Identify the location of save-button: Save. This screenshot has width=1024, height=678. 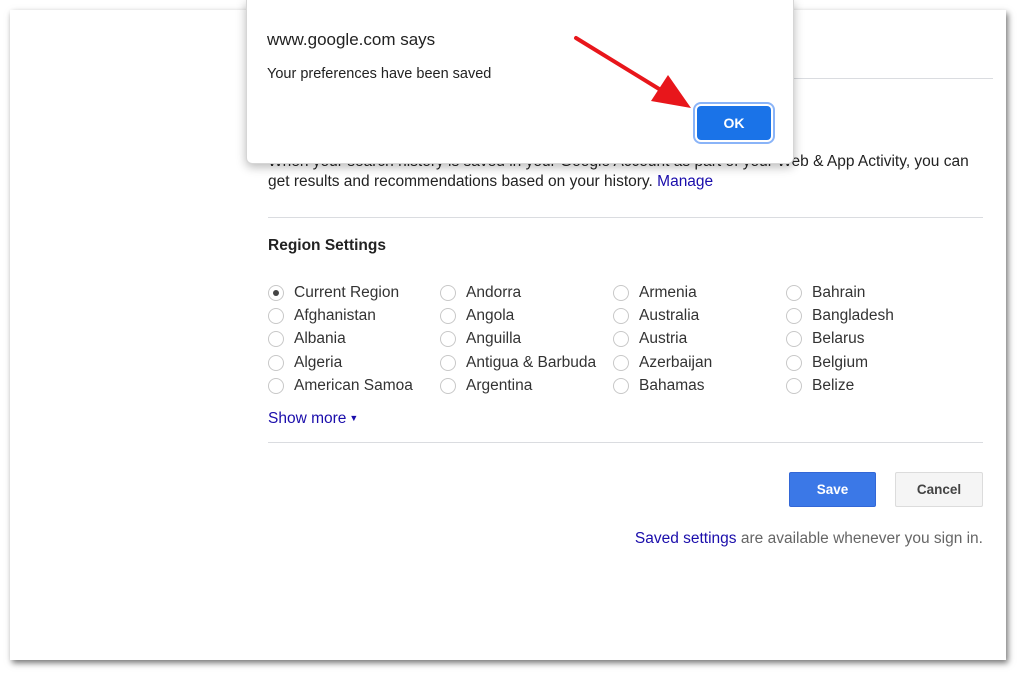
(832, 489).